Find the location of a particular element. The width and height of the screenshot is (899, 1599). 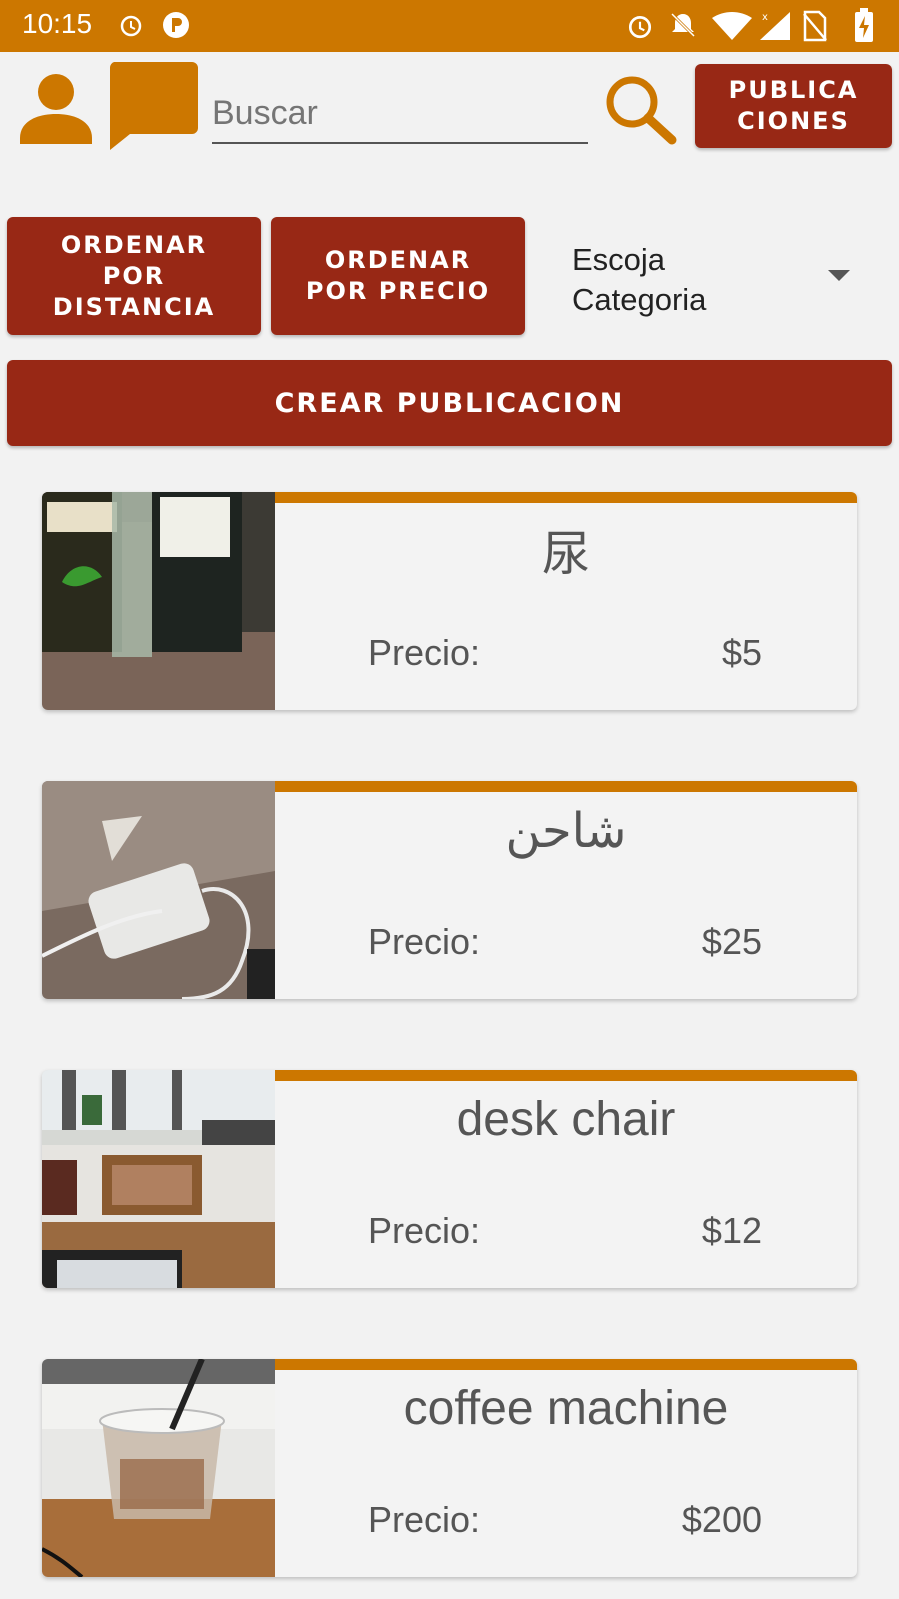

svg-text: x is located at coordinates (765, 17).